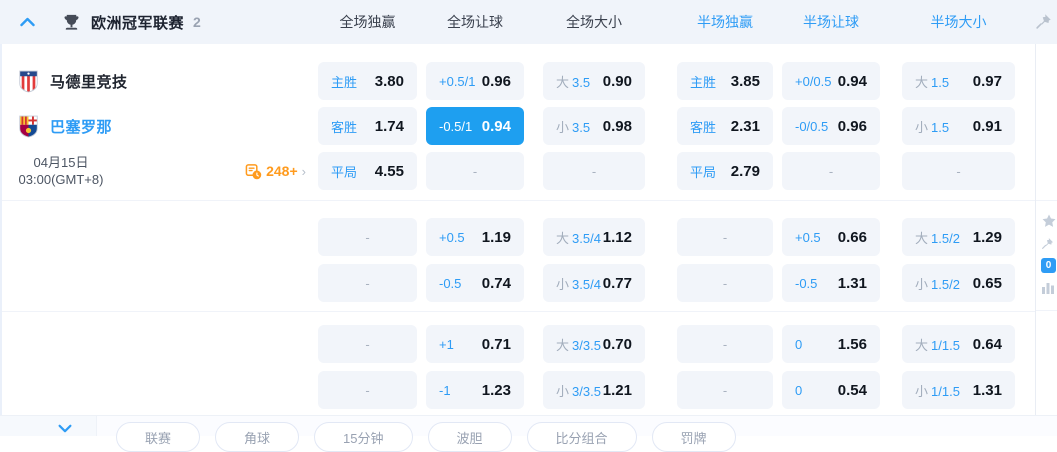 This screenshot has height=452, width=1057. I want to click on odds-cell-ht-under: 小 1.5 0.91, so click(958, 126).